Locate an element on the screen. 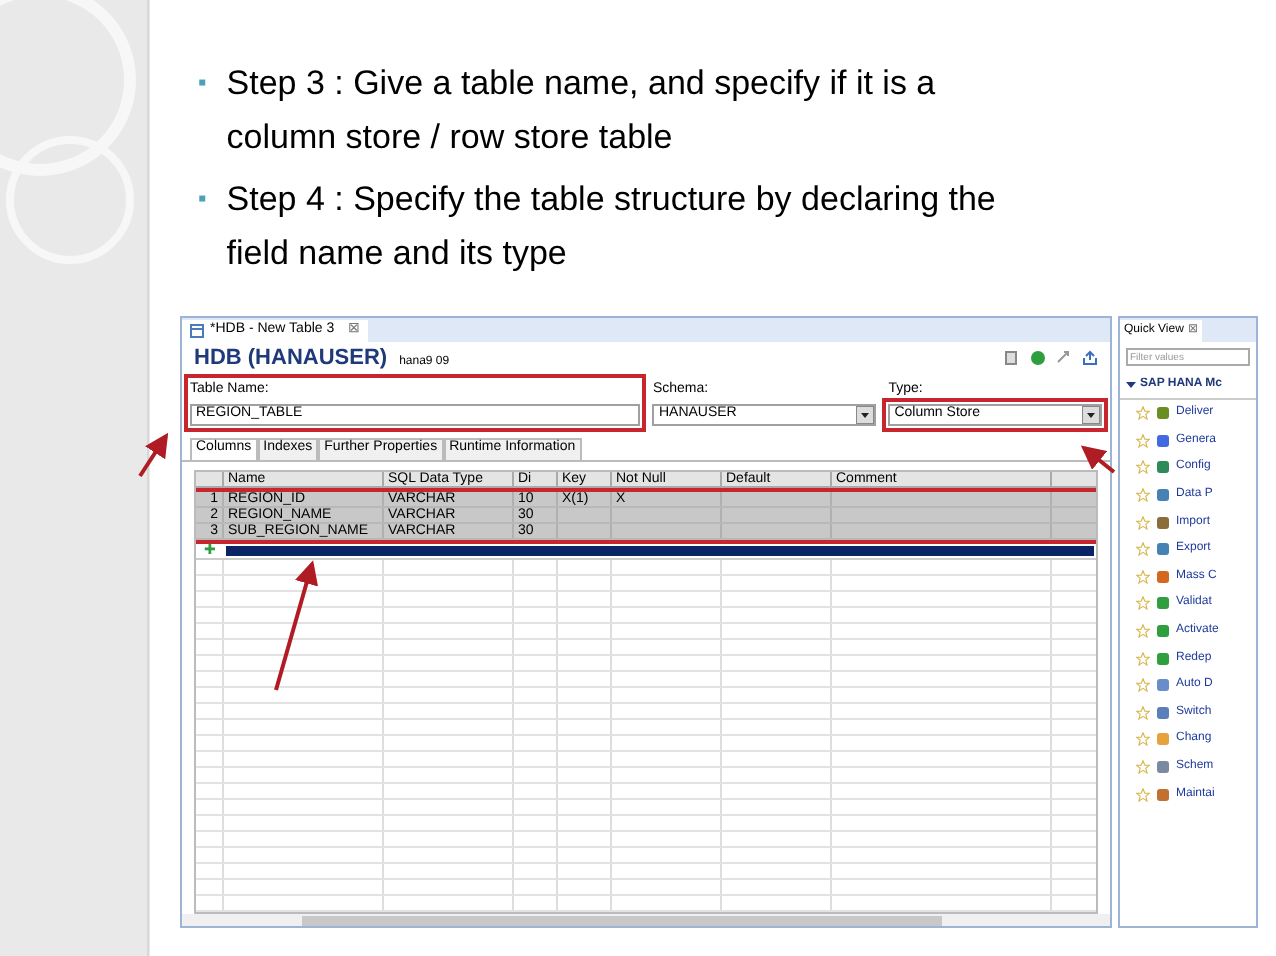 The width and height of the screenshot is (1276, 956). scrollbar-thumb is located at coordinates (622, 920).